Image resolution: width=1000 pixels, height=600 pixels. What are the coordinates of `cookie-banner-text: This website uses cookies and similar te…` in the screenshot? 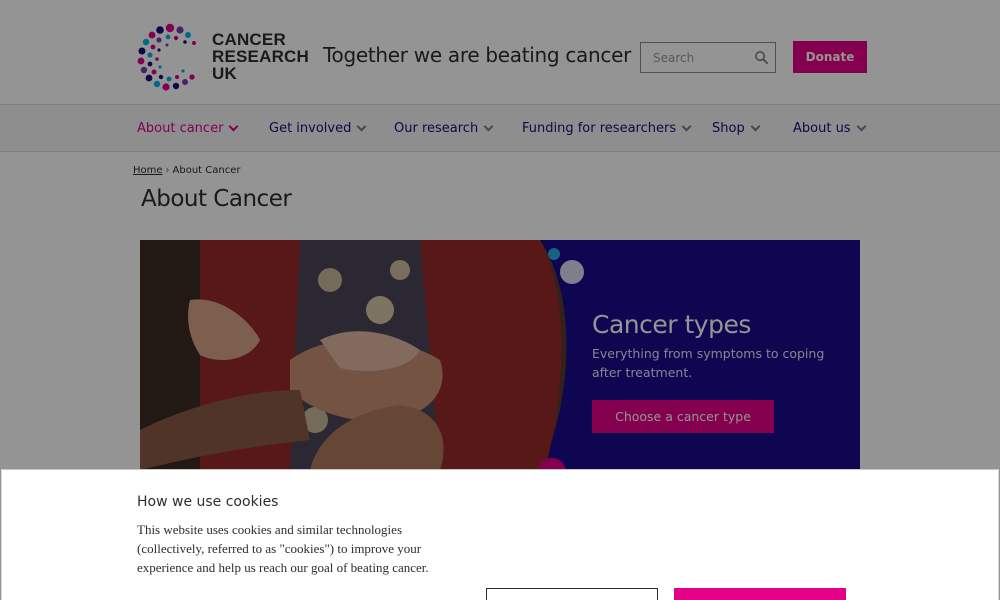 It's located at (283, 548).